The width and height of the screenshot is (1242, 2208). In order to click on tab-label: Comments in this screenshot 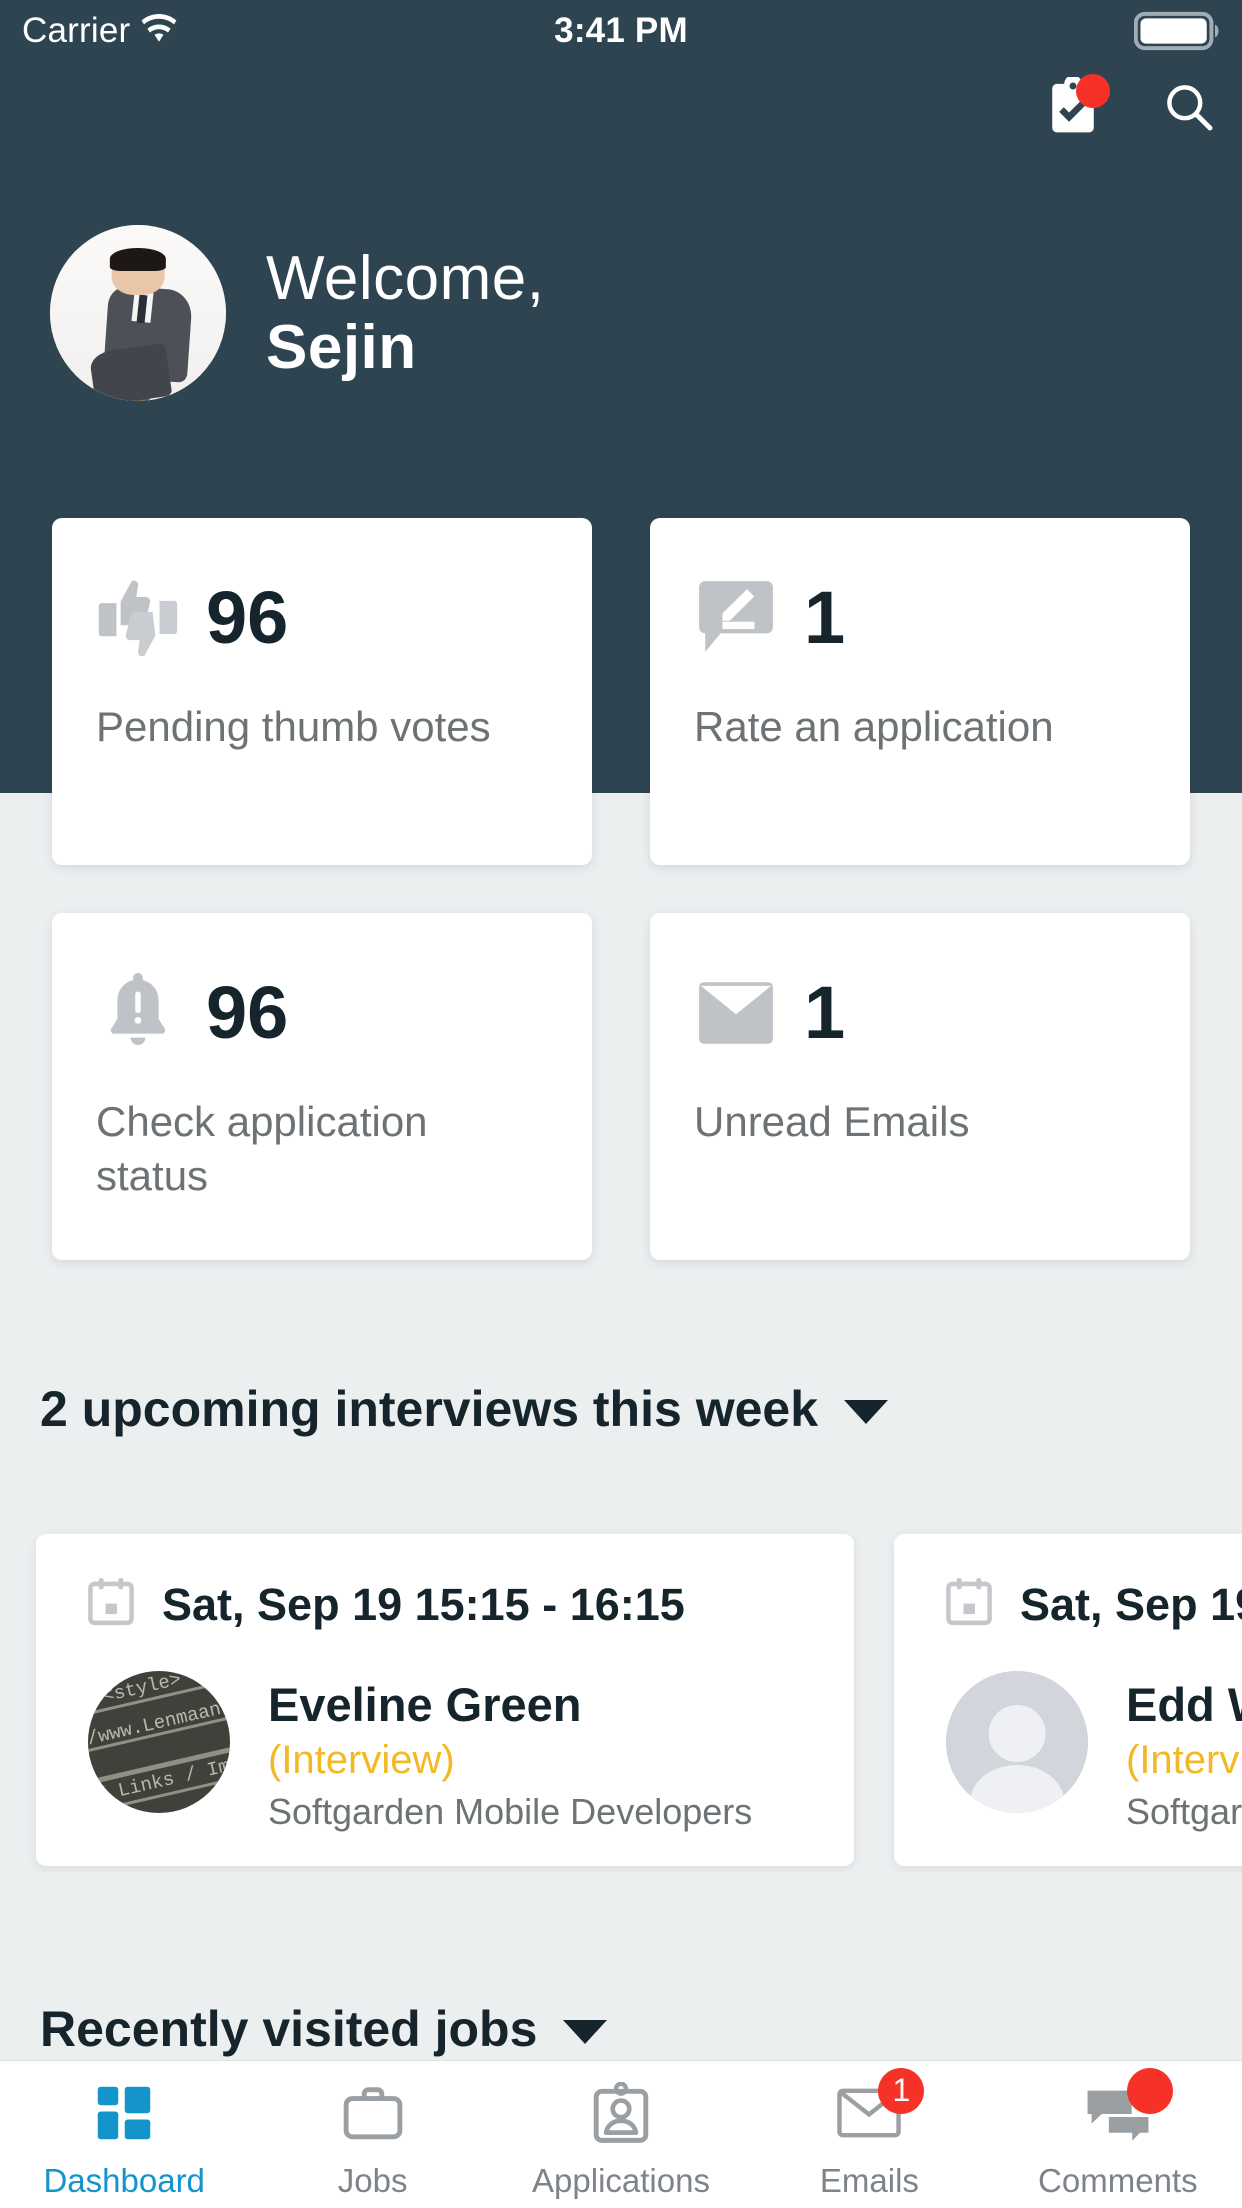, I will do `click(1118, 2180)`.